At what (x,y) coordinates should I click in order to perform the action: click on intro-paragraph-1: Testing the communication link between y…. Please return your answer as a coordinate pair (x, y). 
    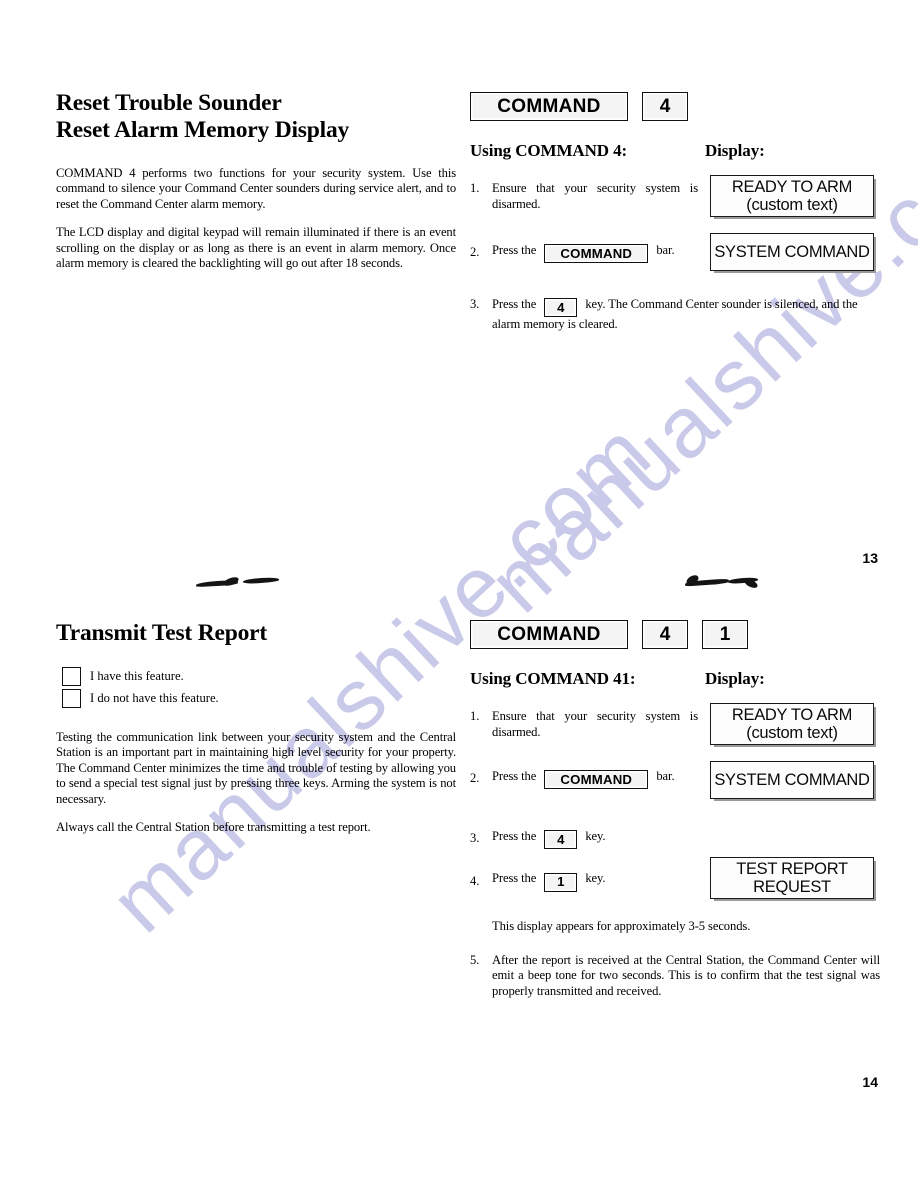
    Looking at the image, I should click on (256, 768).